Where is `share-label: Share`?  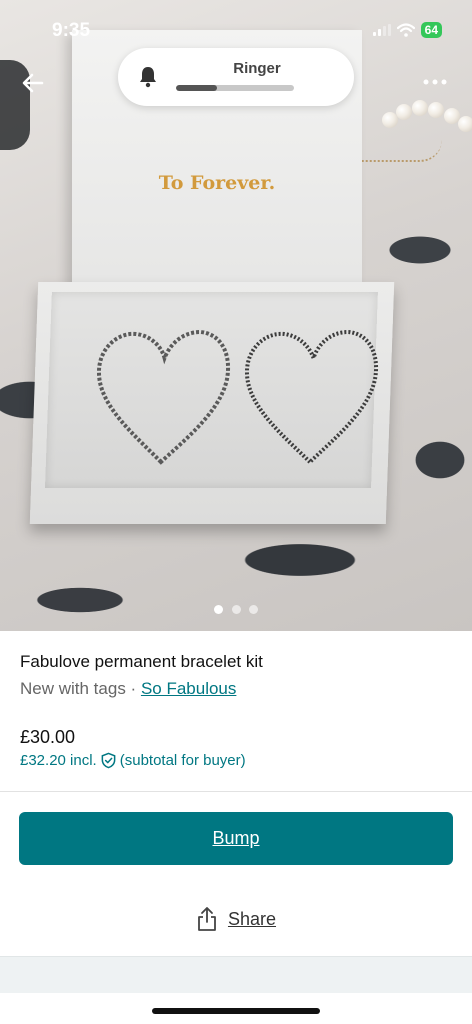 share-label: Share is located at coordinates (252, 918).